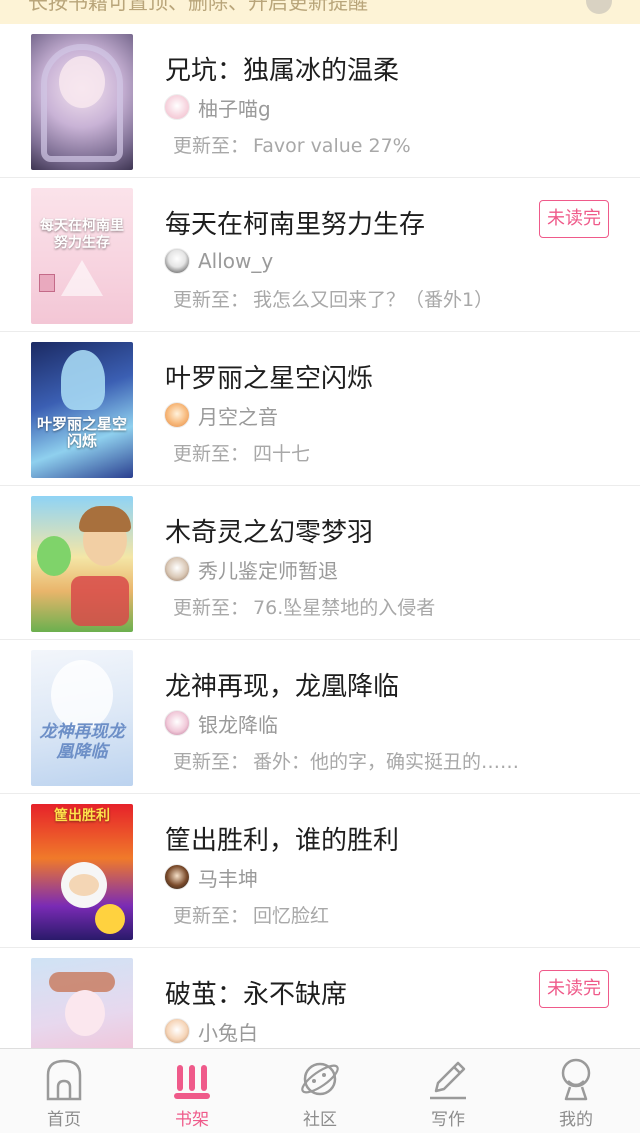 The image size is (640, 1133). What do you see at coordinates (282, 841) in the screenshot?
I see `book-title: 筐出胜利，谁的胜利` at bounding box center [282, 841].